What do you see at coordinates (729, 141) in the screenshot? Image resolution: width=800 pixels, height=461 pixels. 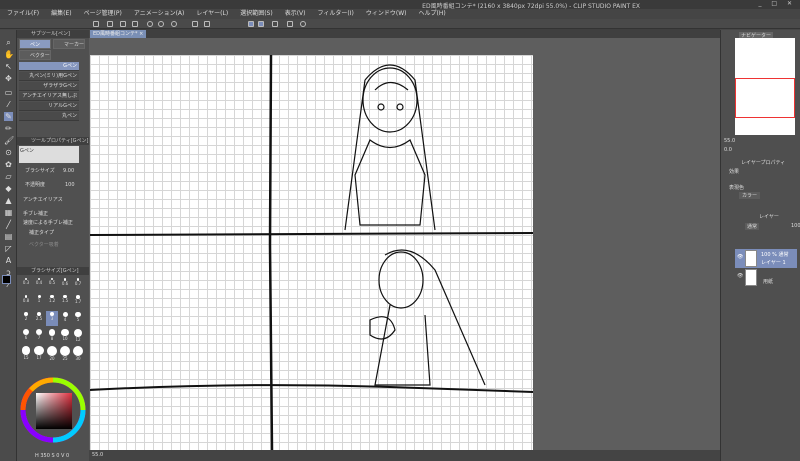 I see `navigator-zoom: 55.0` at bounding box center [729, 141].